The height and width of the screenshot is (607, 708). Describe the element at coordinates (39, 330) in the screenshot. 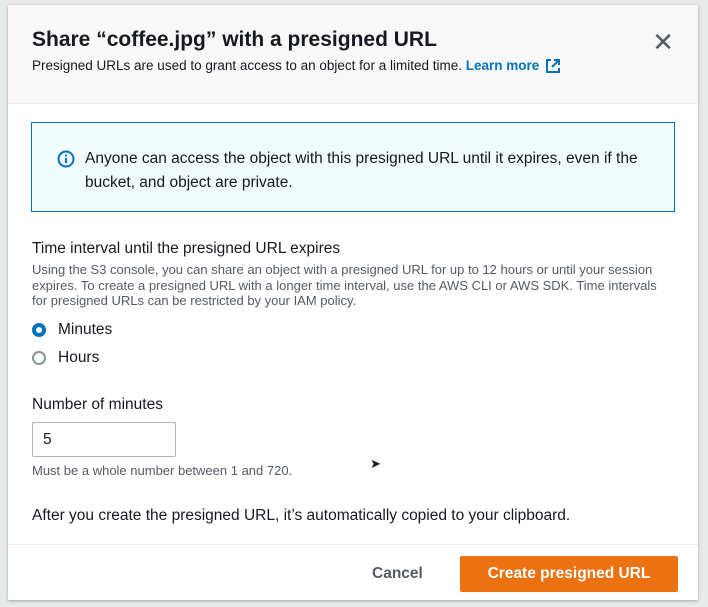

I see `radio-selected-icon` at that location.